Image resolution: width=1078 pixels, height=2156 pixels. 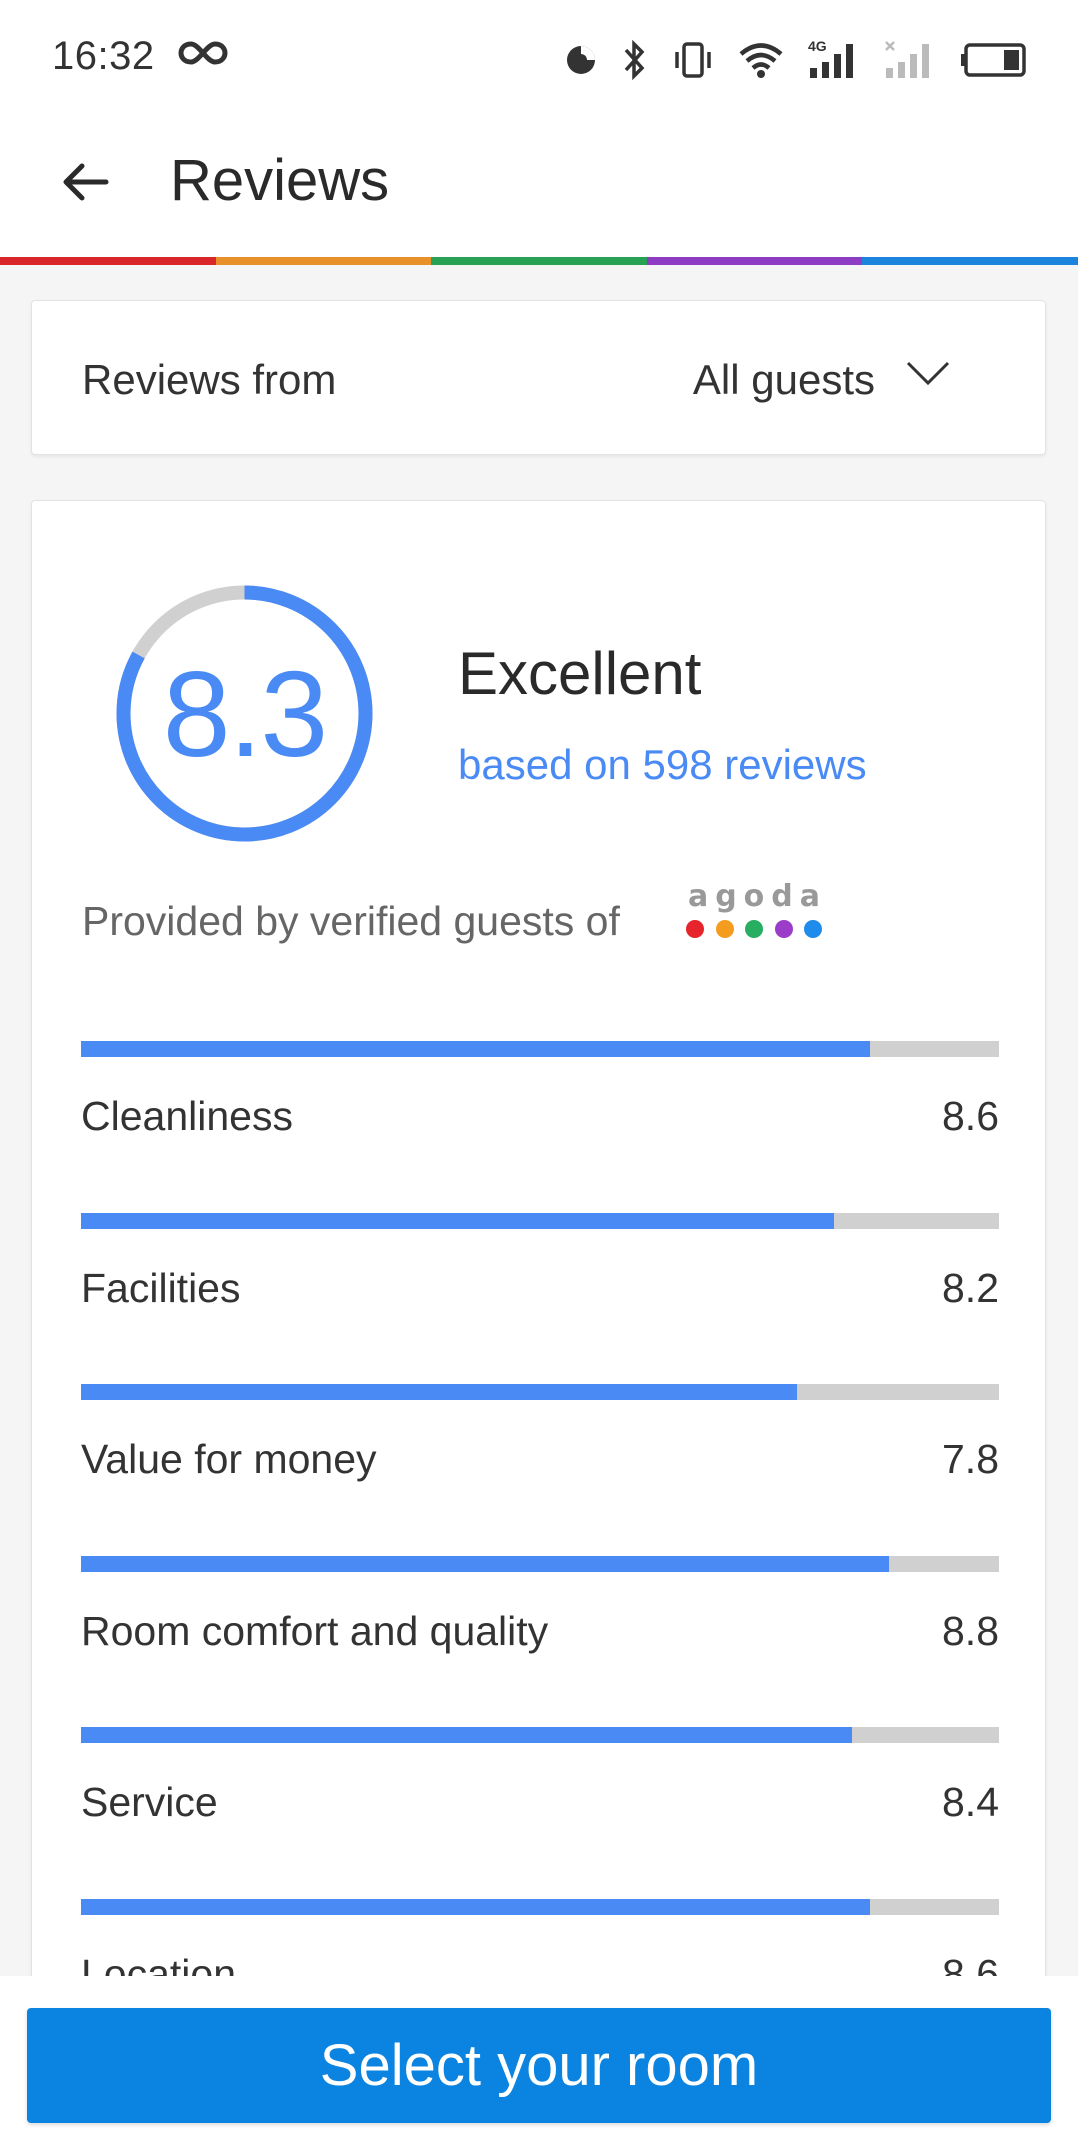 What do you see at coordinates (280, 180) in the screenshot?
I see `page-title: Reviews` at bounding box center [280, 180].